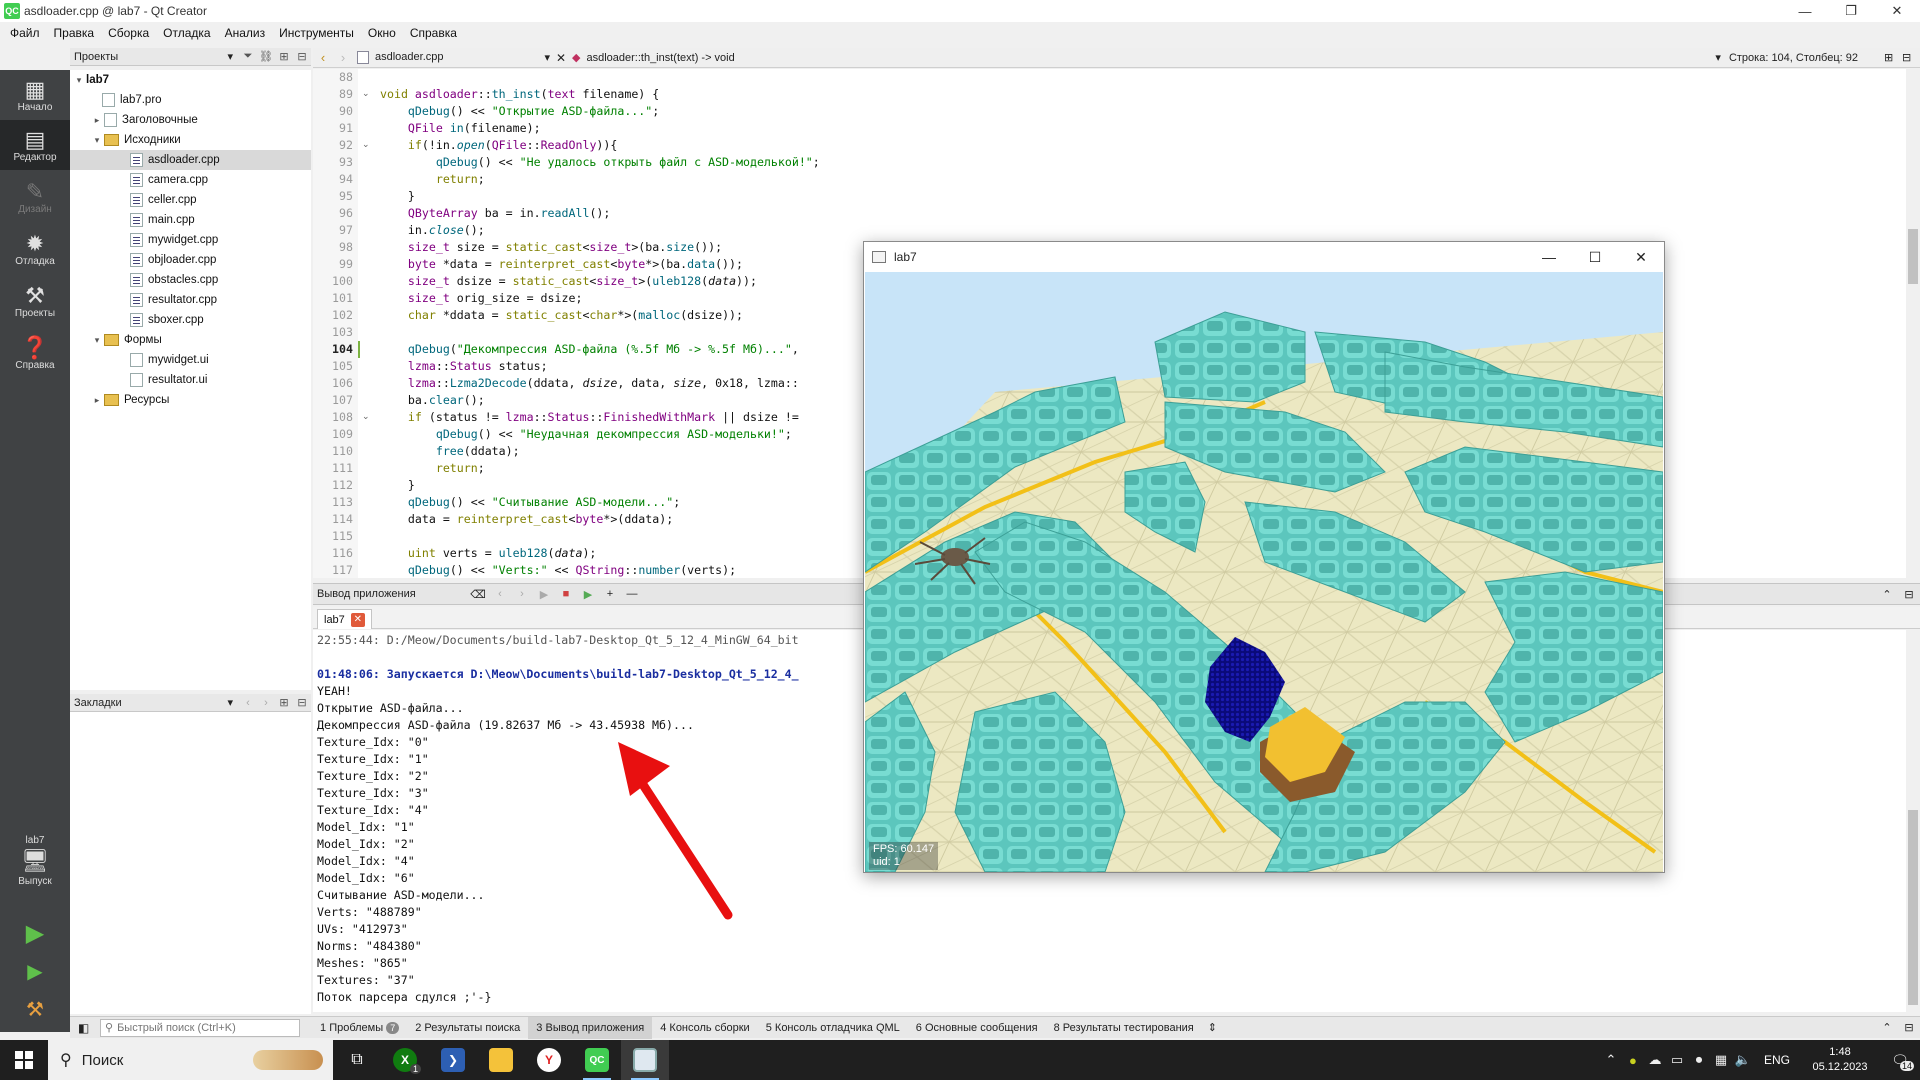  What do you see at coordinates (323, 57) in the screenshot?
I see `back-arrow-icon: ‹` at bounding box center [323, 57].